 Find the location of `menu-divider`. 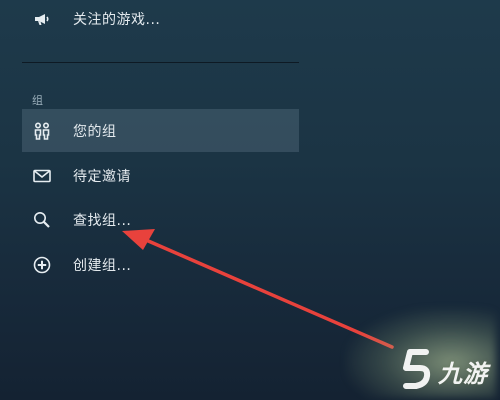

menu-divider is located at coordinates (160, 62).